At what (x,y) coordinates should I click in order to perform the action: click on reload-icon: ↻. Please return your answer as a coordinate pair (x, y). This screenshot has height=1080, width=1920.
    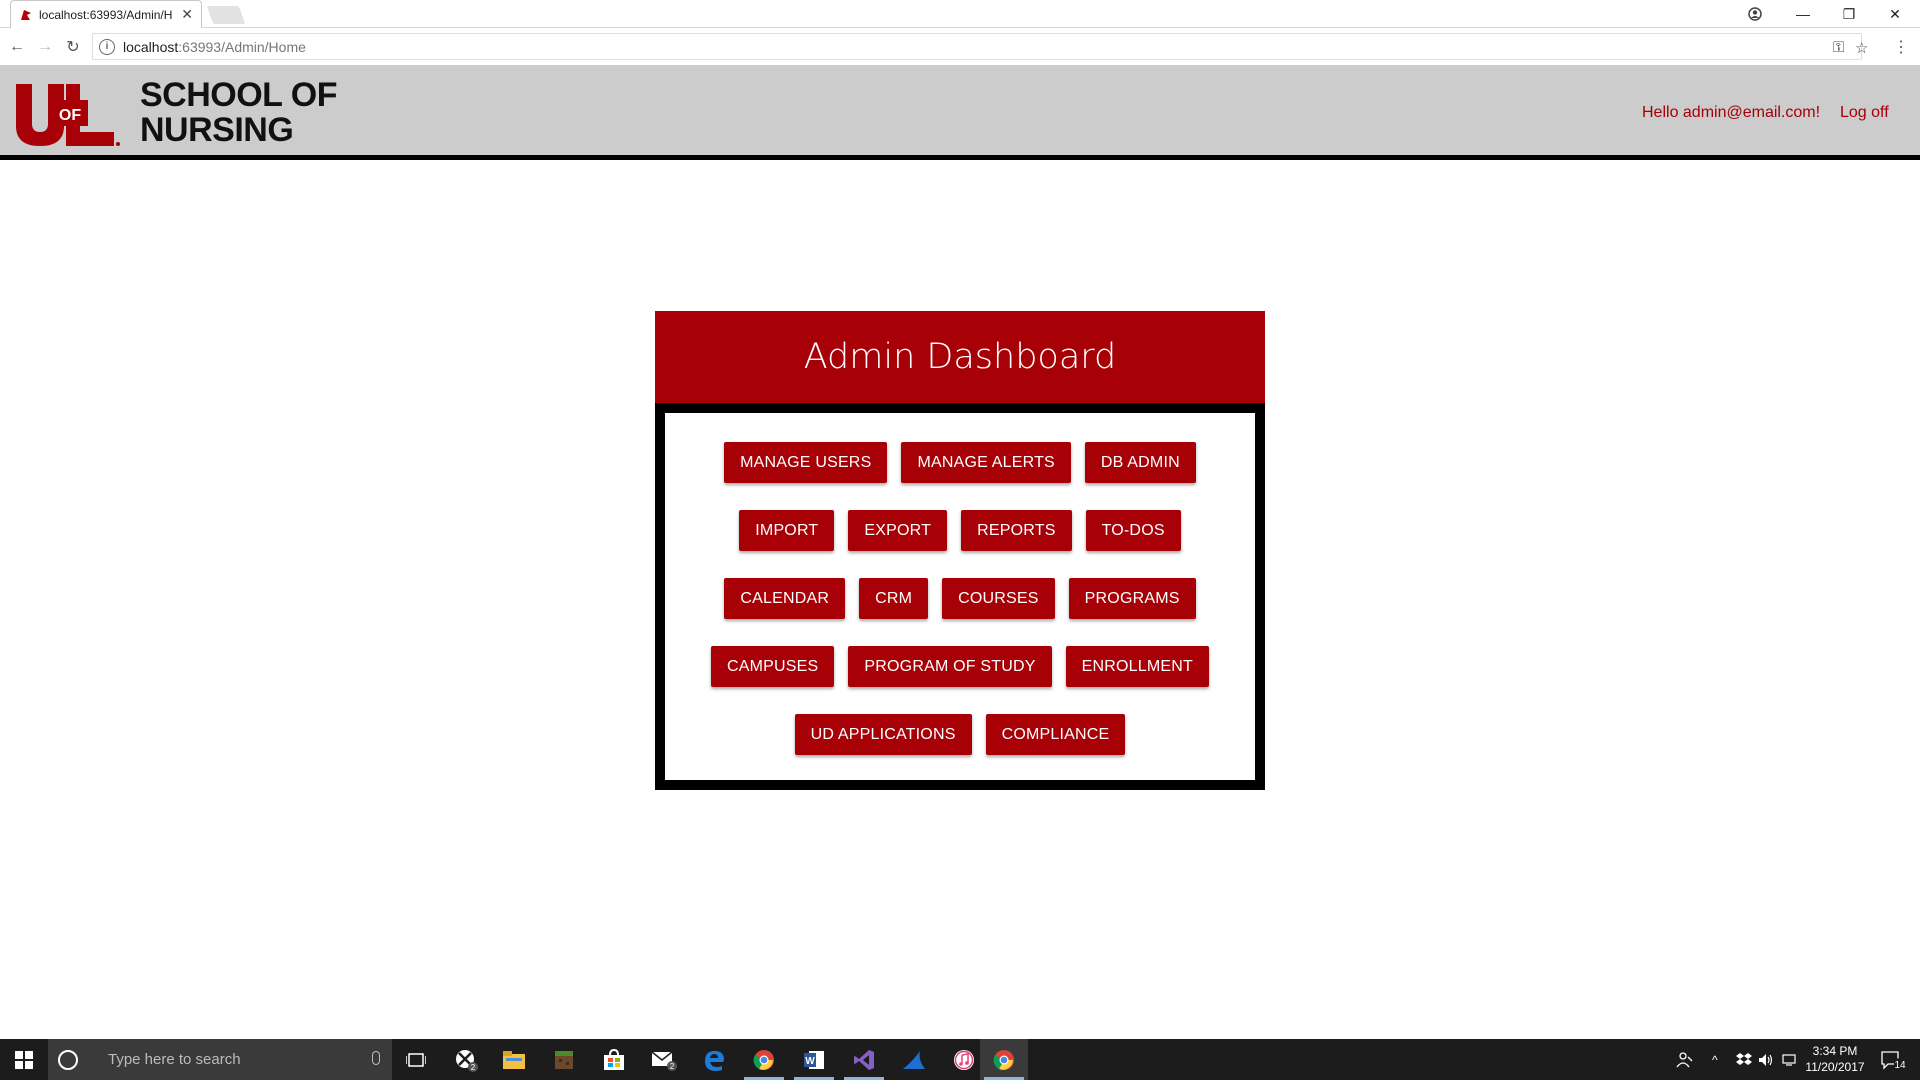
    Looking at the image, I should click on (73, 47).